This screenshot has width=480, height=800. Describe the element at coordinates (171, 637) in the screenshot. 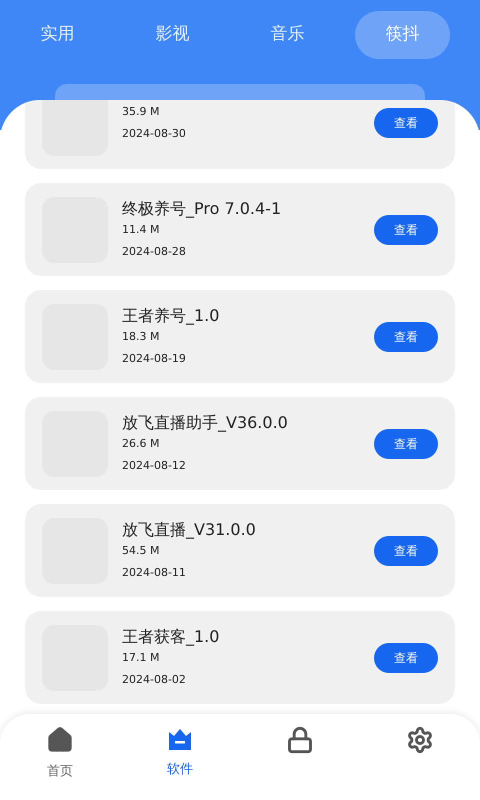

I see `app-name: 王者获客_1.0` at that location.